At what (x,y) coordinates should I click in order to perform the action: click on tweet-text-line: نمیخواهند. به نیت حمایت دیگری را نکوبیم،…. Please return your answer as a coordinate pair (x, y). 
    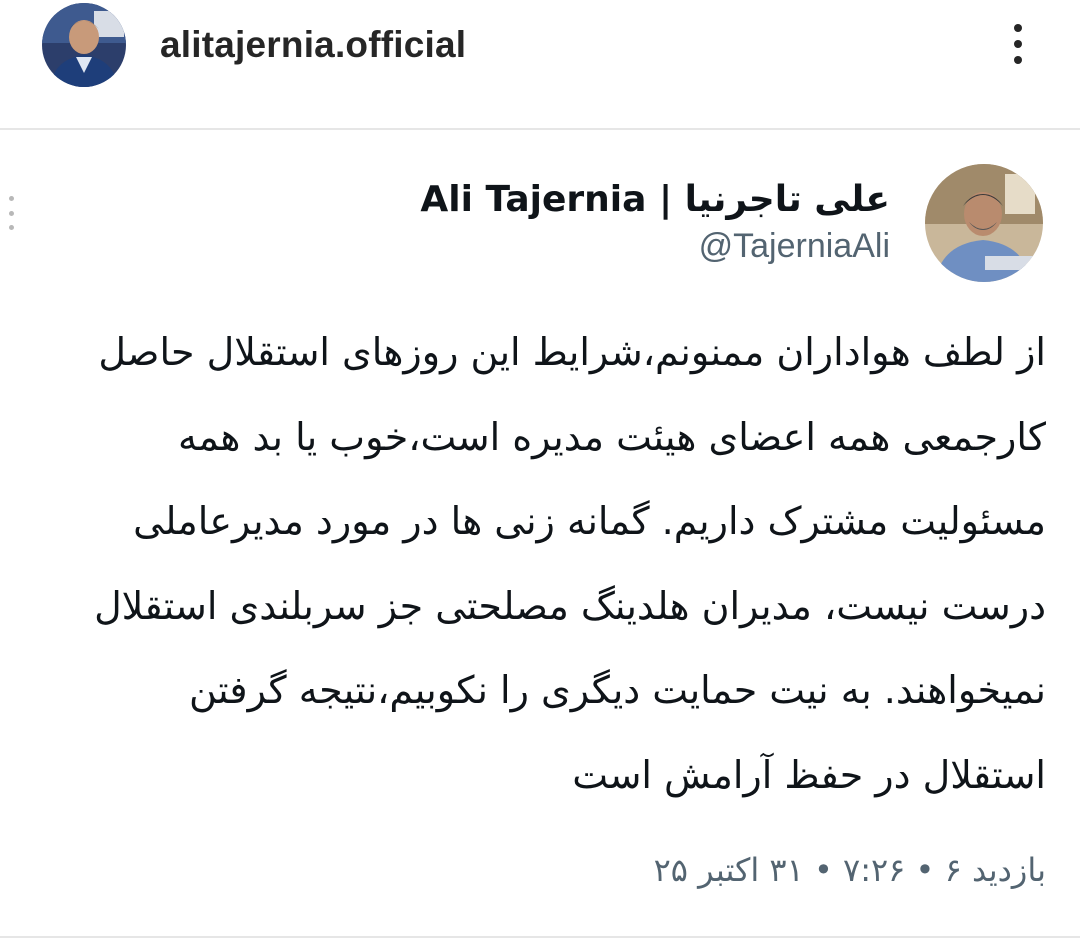
    Looking at the image, I should click on (617, 690).